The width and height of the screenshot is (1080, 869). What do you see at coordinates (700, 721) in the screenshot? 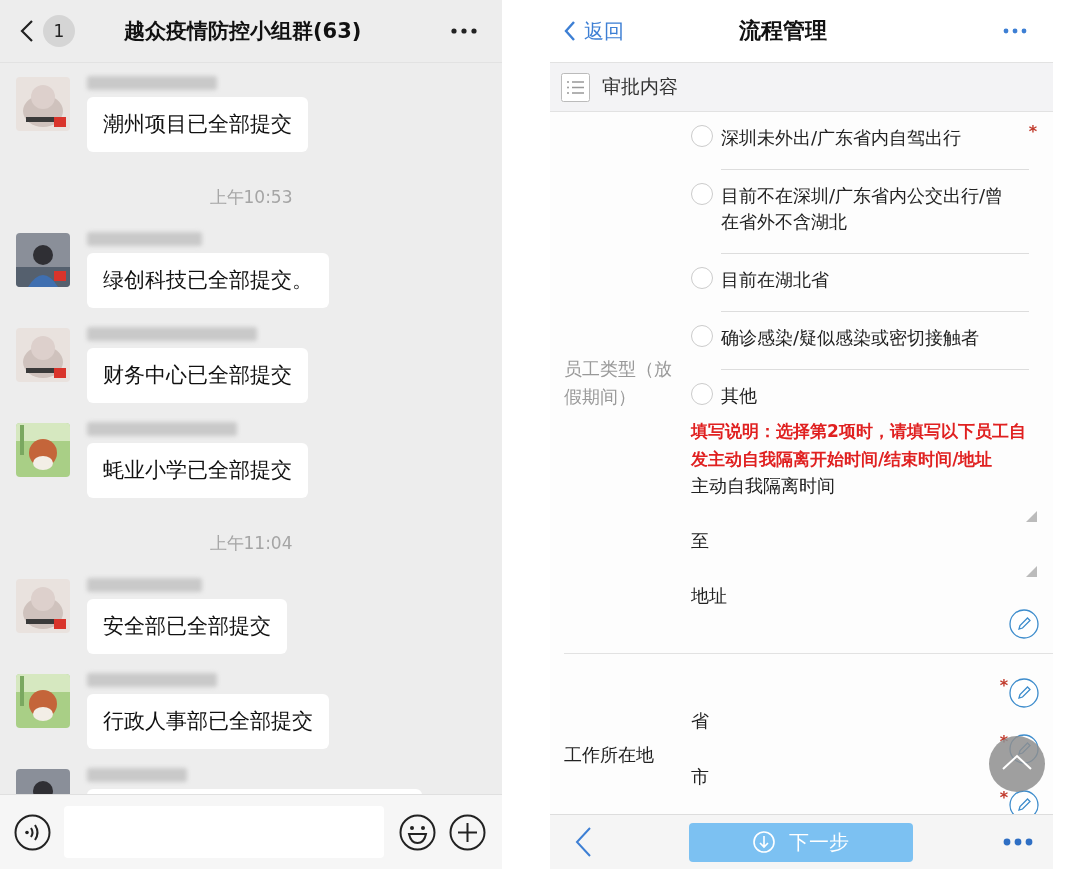
I see `field-label: 省` at bounding box center [700, 721].